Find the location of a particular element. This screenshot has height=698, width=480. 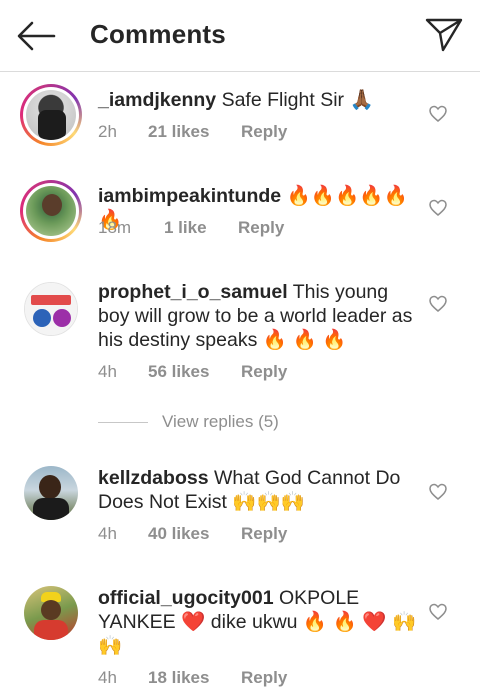

comment-username: _iamdjkenny is located at coordinates (157, 100).